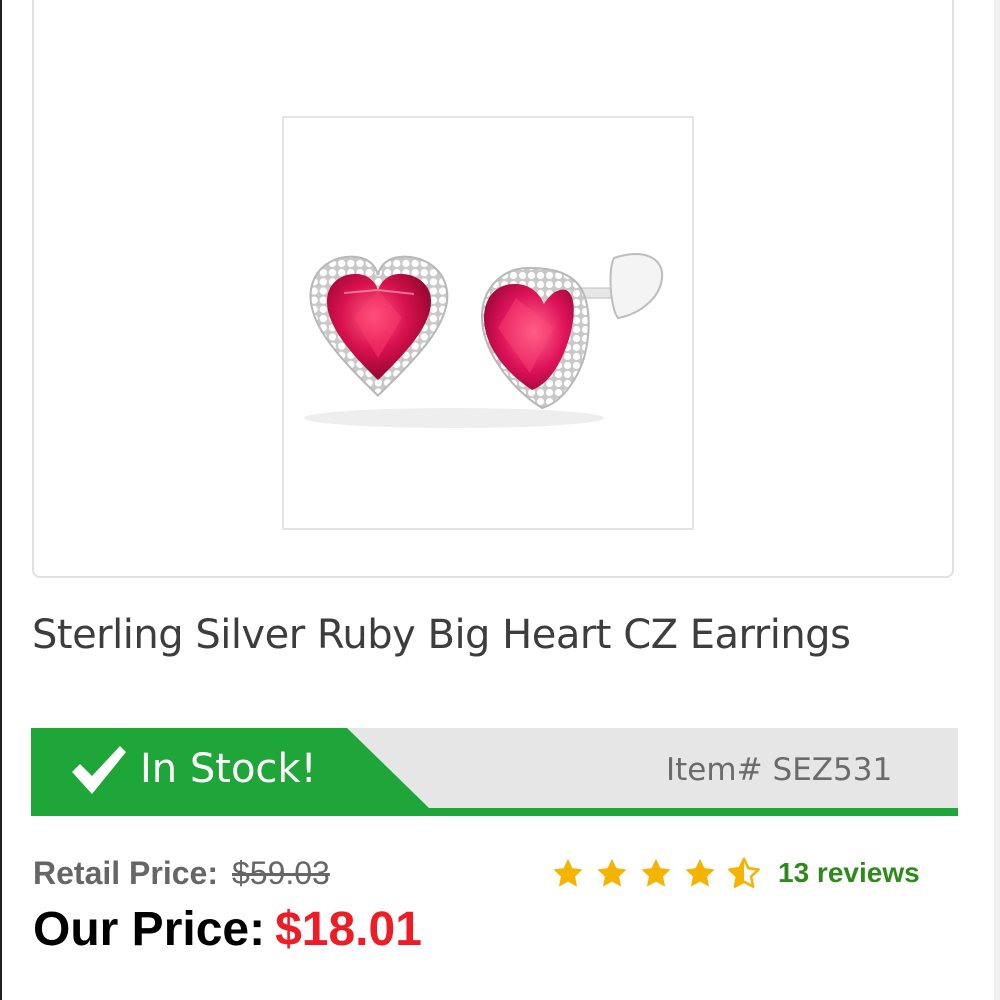 This screenshot has height=1000, width=1000. What do you see at coordinates (714, 770) in the screenshot?
I see `item-number-label: Item#` at bounding box center [714, 770].